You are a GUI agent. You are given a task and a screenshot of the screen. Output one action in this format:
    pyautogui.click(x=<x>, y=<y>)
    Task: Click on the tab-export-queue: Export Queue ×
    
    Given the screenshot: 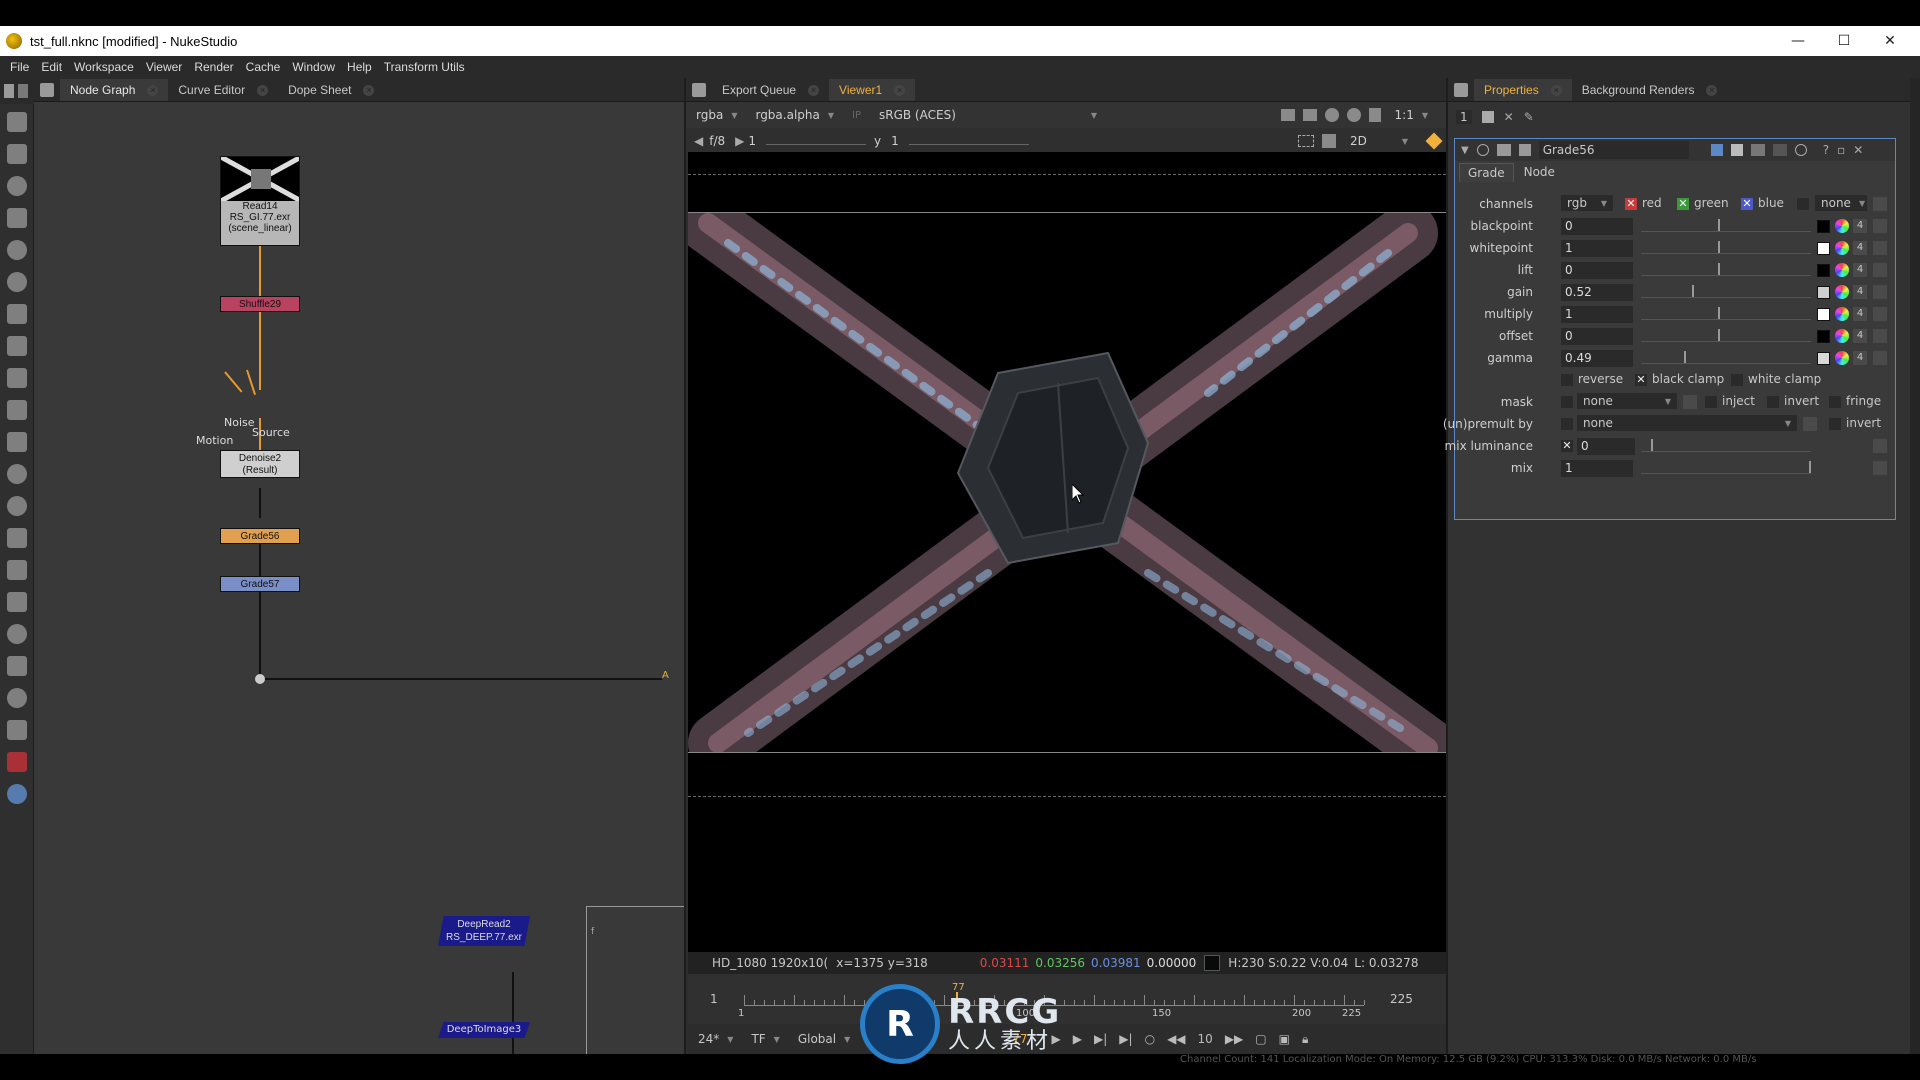 What is the action you would take?
    pyautogui.click(x=770, y=90)
    